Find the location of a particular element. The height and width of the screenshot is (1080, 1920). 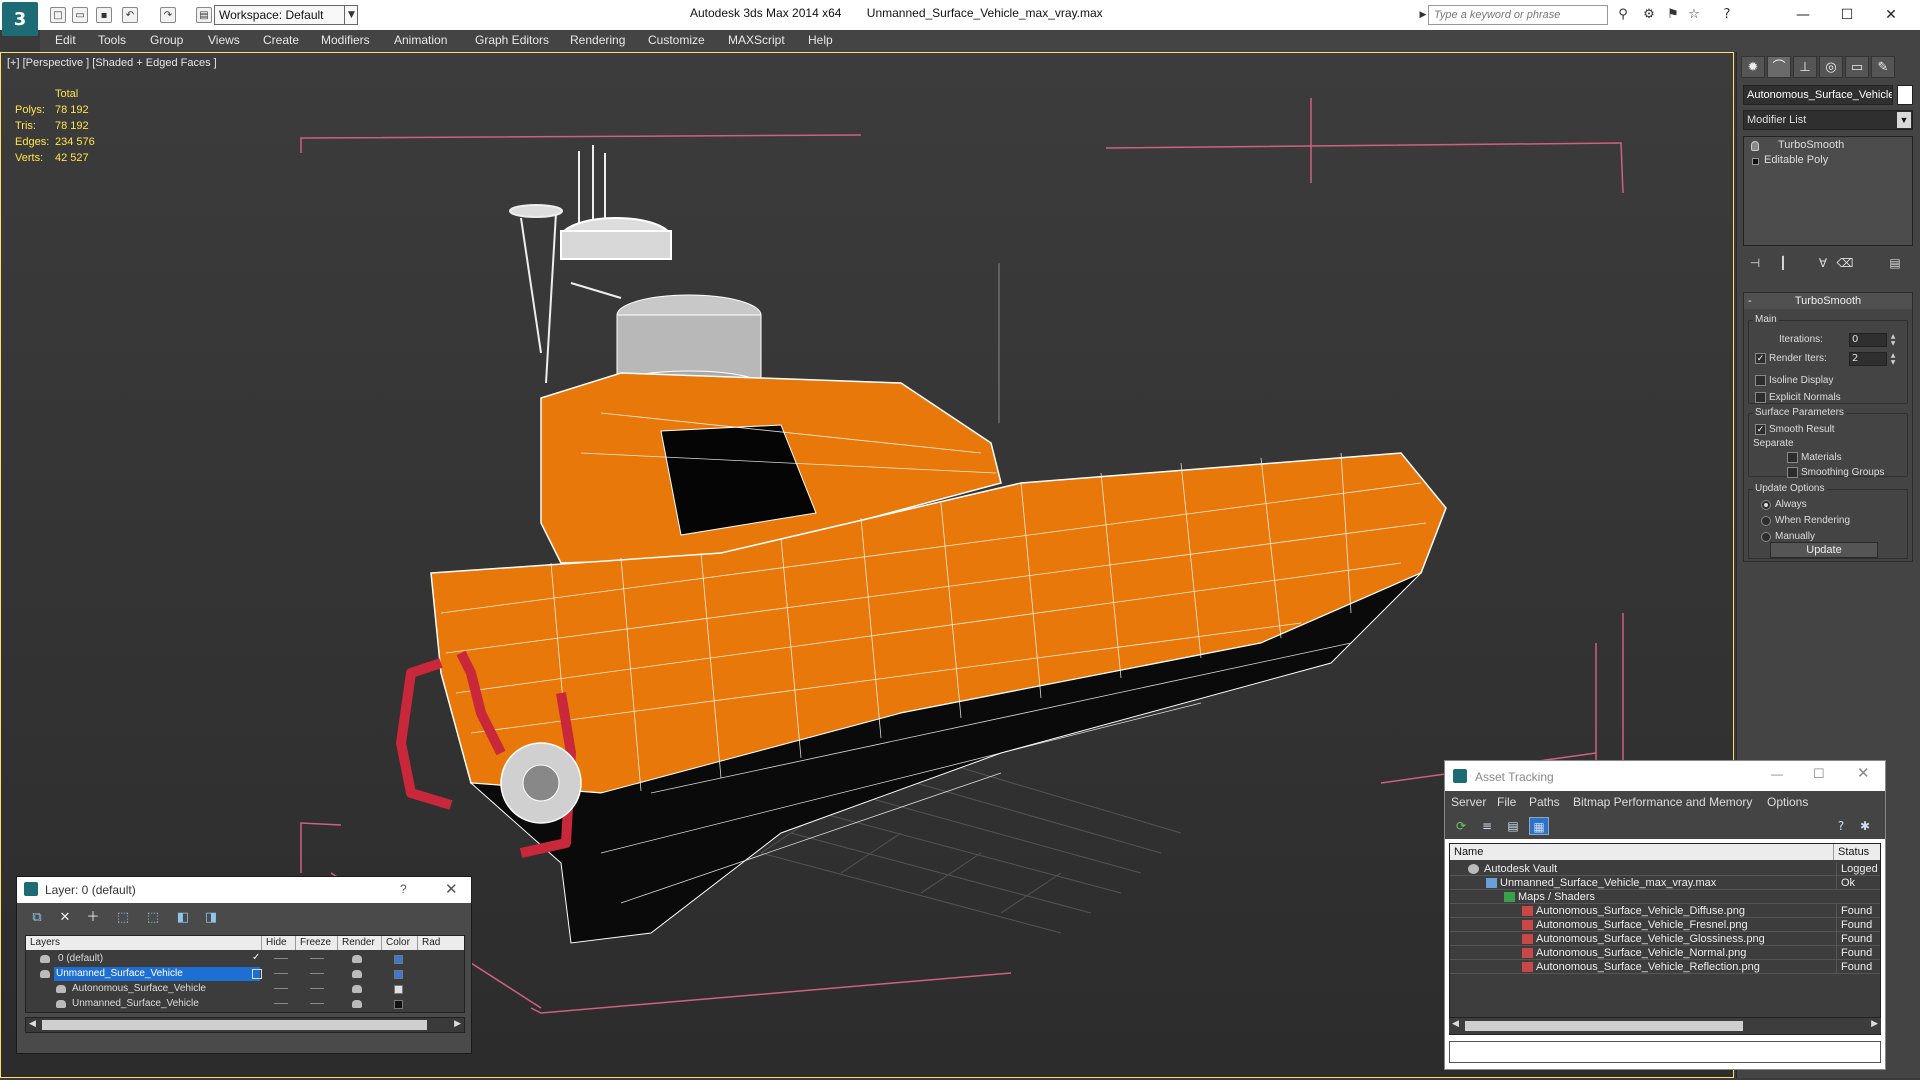

update-button: Update is located at coordinates (1824, 550).